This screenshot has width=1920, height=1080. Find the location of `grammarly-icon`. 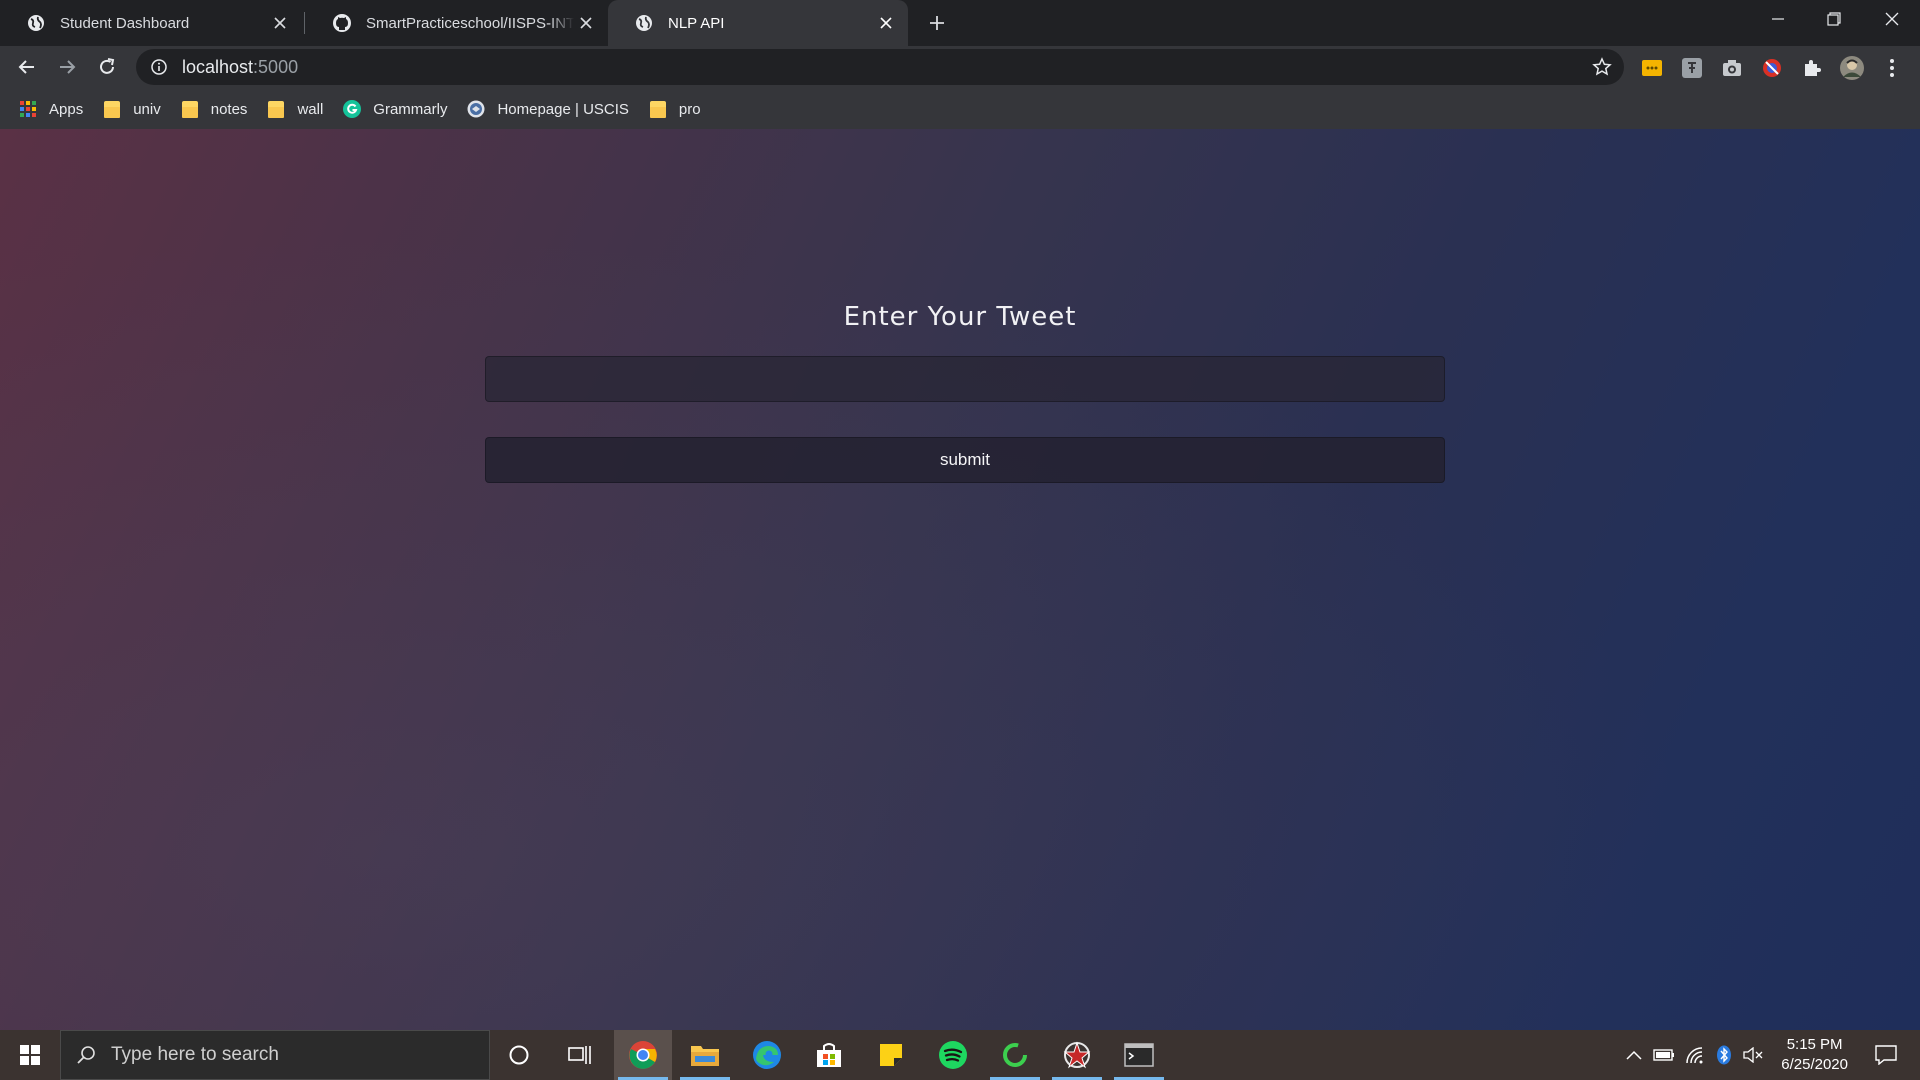

grammarly-icon is located at coordinates (352, 109).